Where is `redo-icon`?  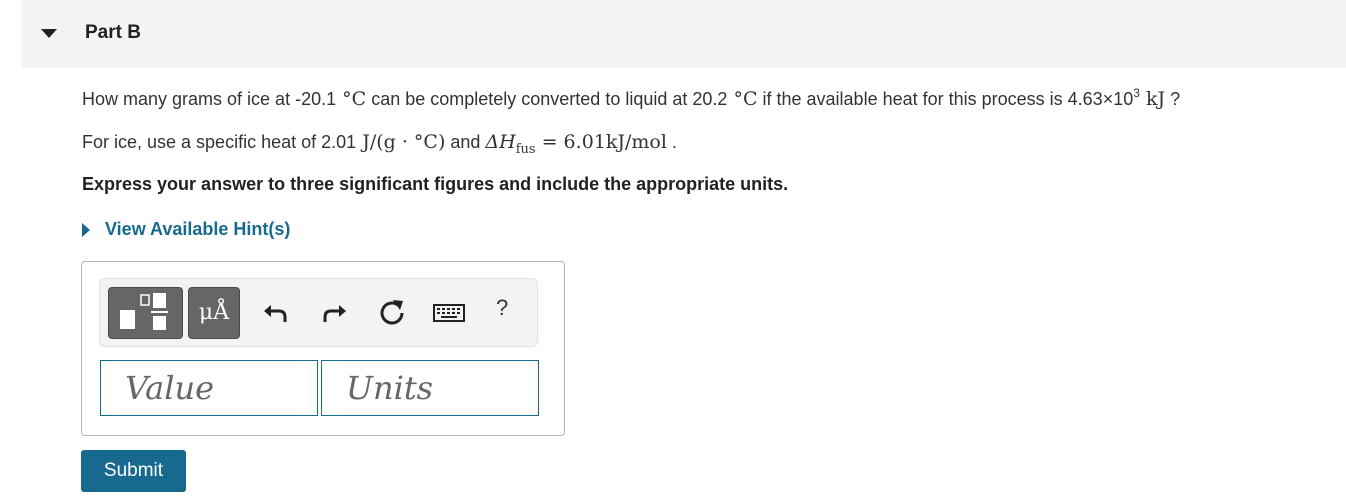 redo-icon is located at coordinates (334, 312).